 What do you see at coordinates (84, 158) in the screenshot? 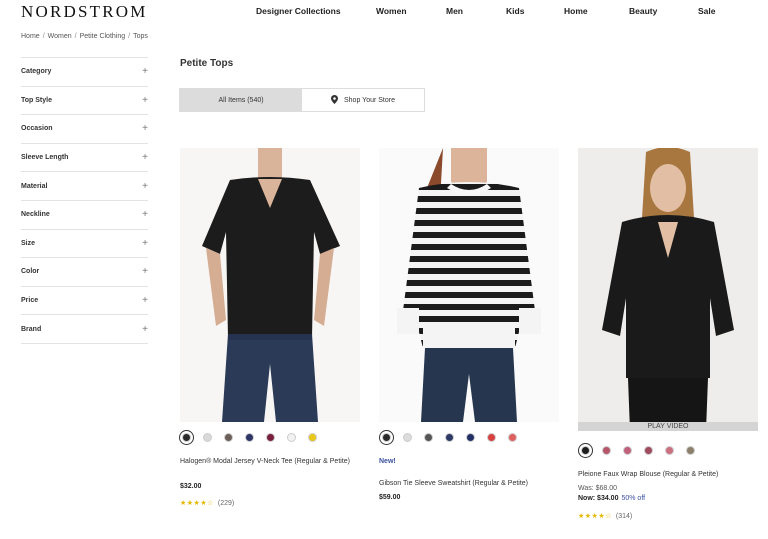
I see `filter-sleeve-length: Sleeve Length +` at bounding box center [84, 158].